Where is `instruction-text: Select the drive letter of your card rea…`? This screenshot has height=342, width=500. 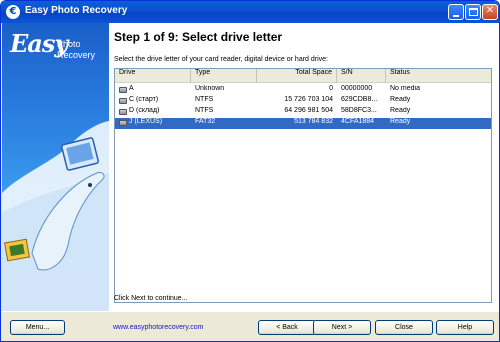
instruction-text: Select the drive letter of your card rea… is located at coordinates (221, 59).